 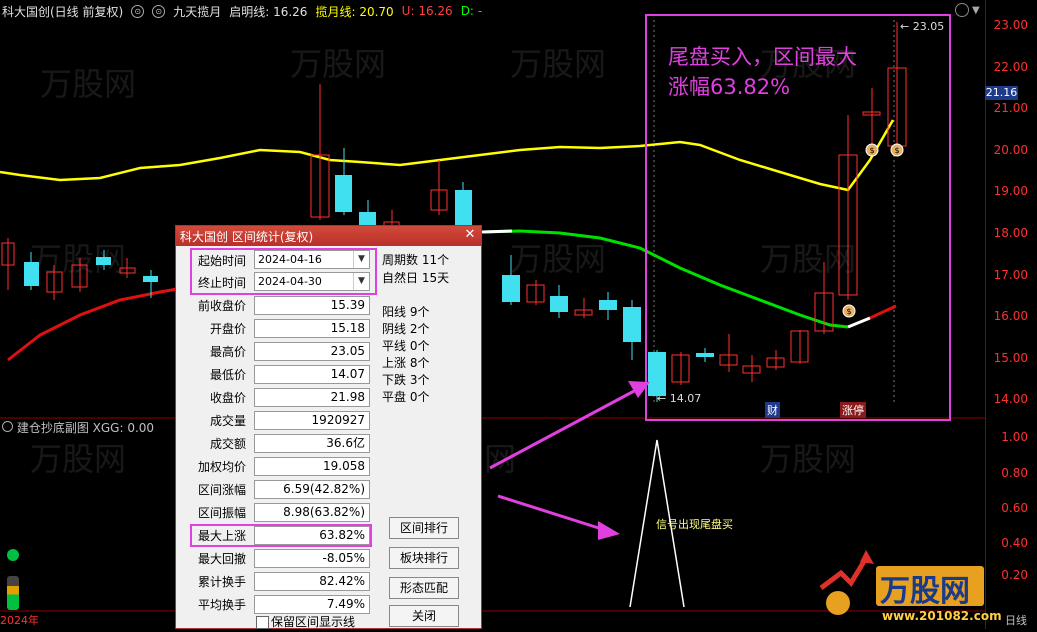 I want to click on ma-white-seg, so click(x=497, y=231).